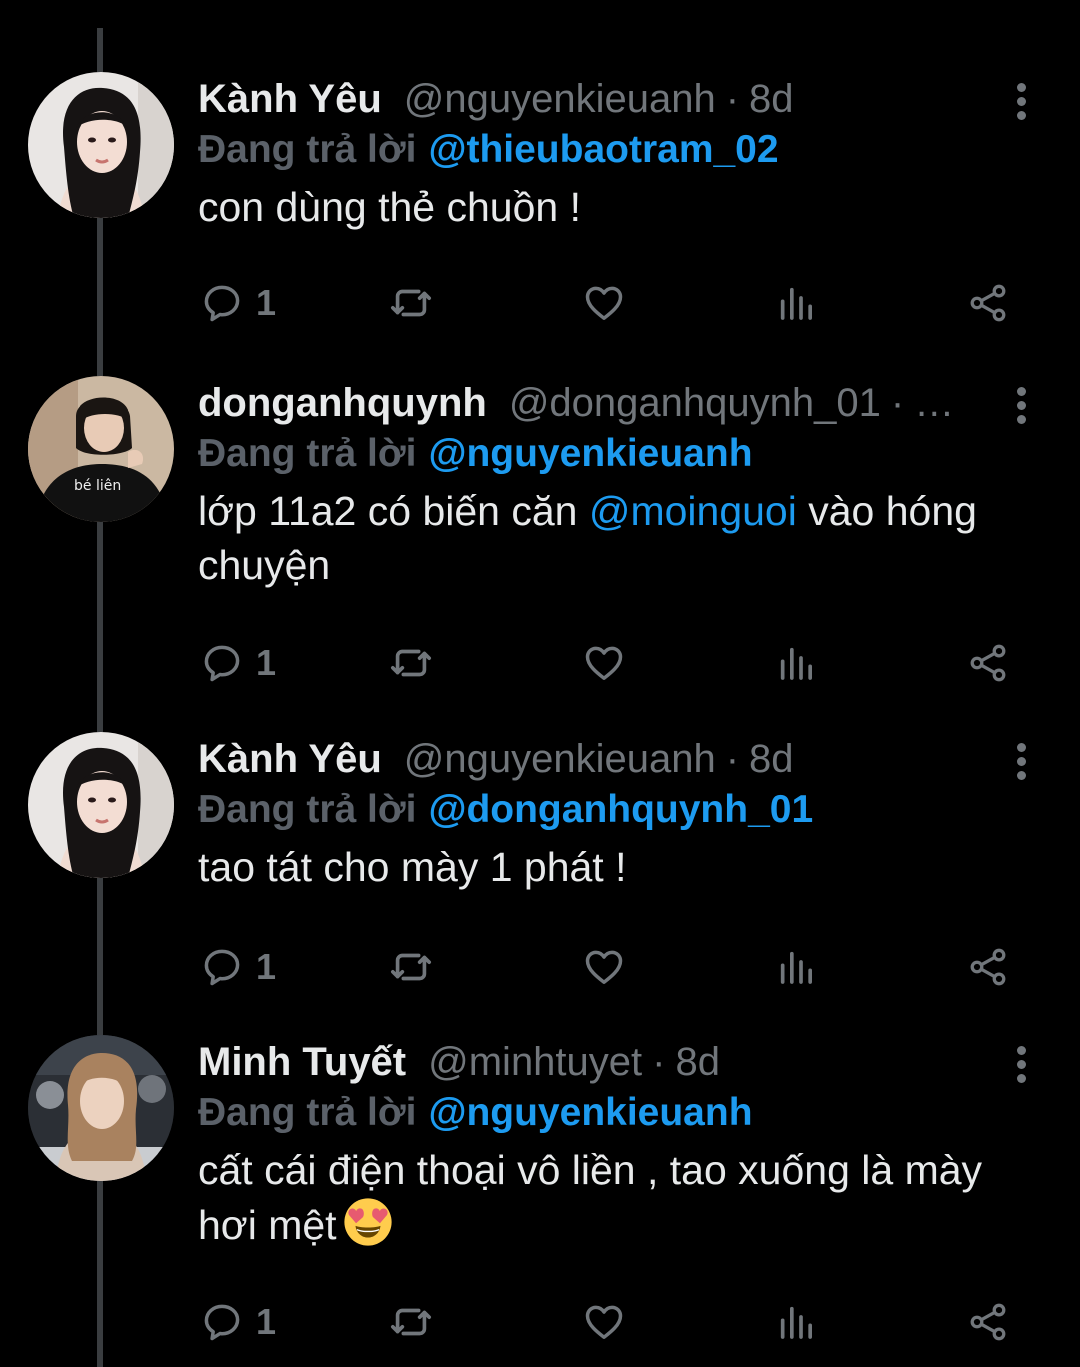 The image size is (1080, 1367). What do you see at coordinates (342, 403) in the screenshot?
I see `display-name: donganhquynh` at bounding box center [342, 403].